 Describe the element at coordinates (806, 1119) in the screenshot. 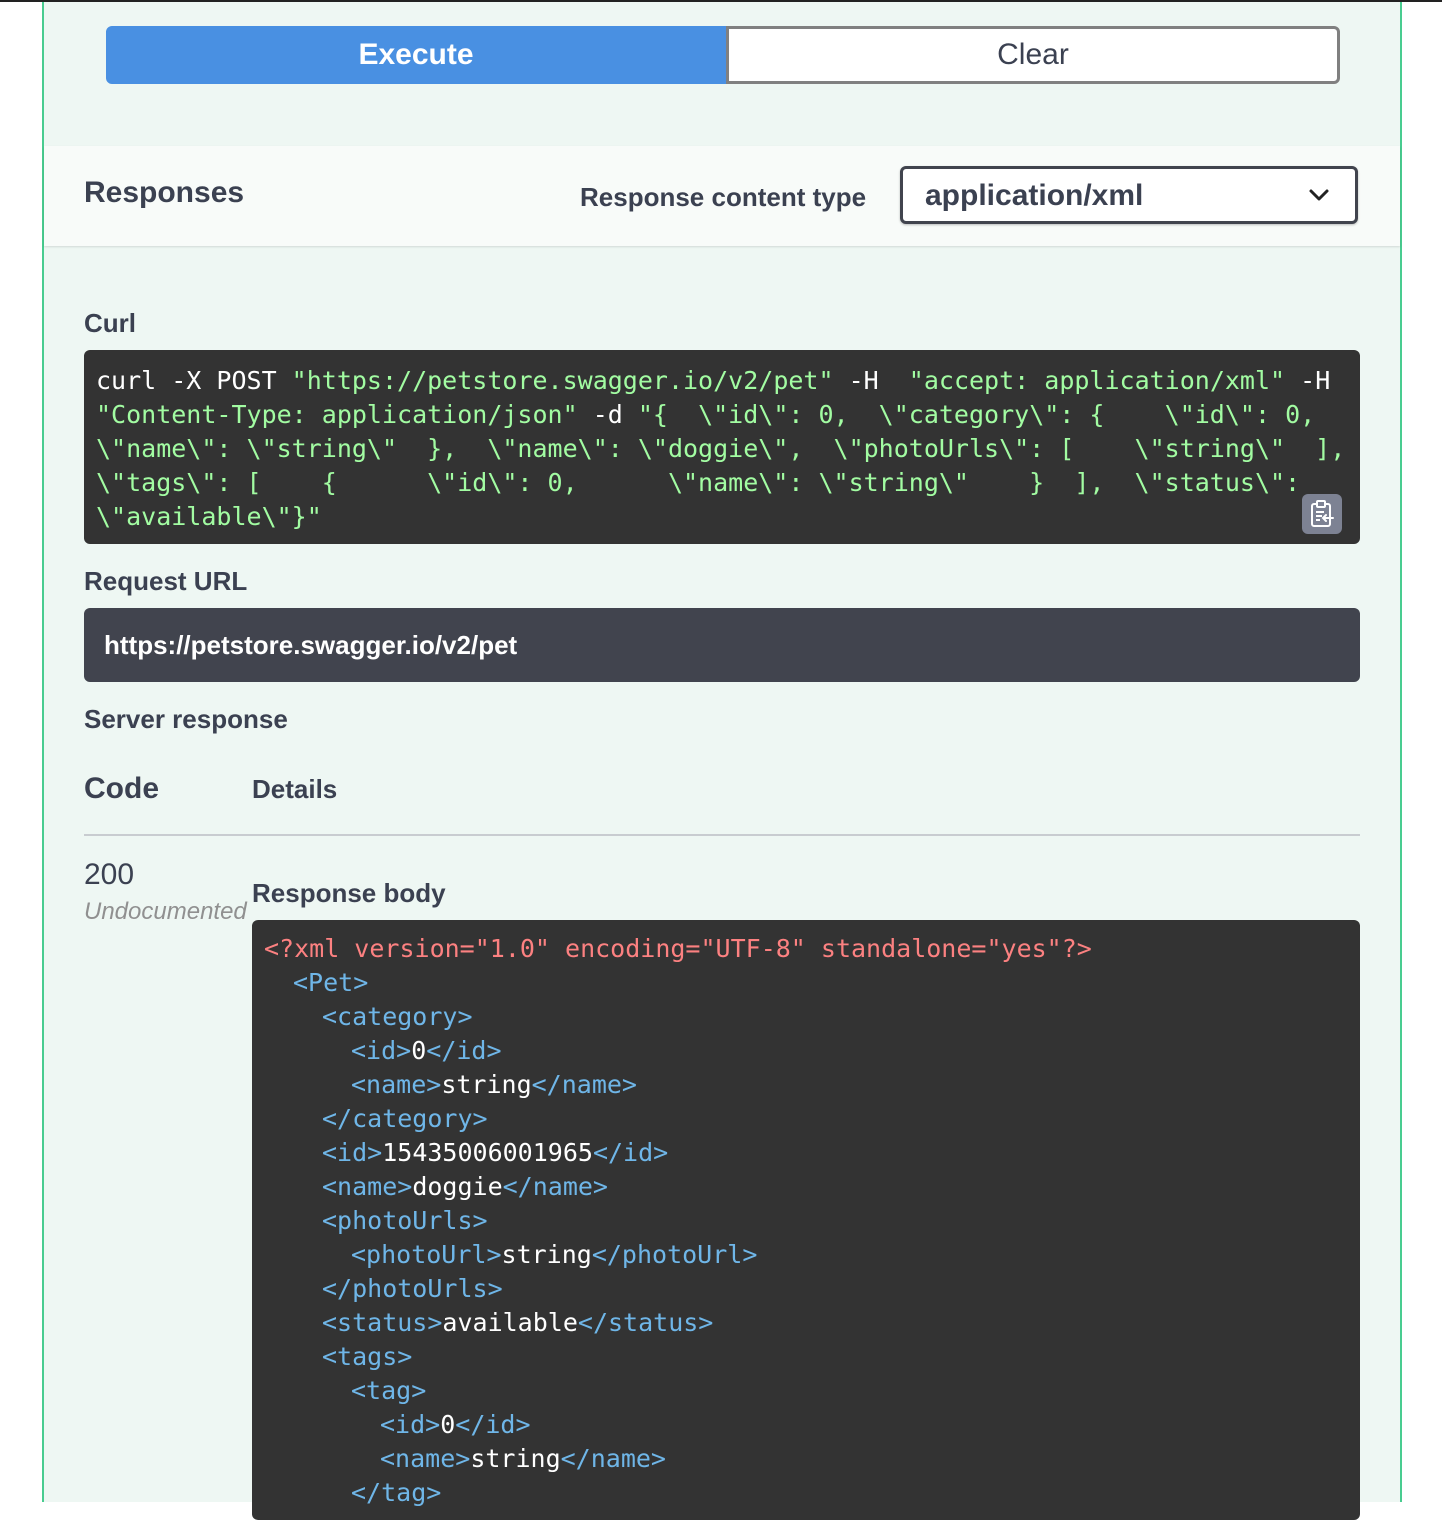

I see `response-body-line: </category>` at that location.